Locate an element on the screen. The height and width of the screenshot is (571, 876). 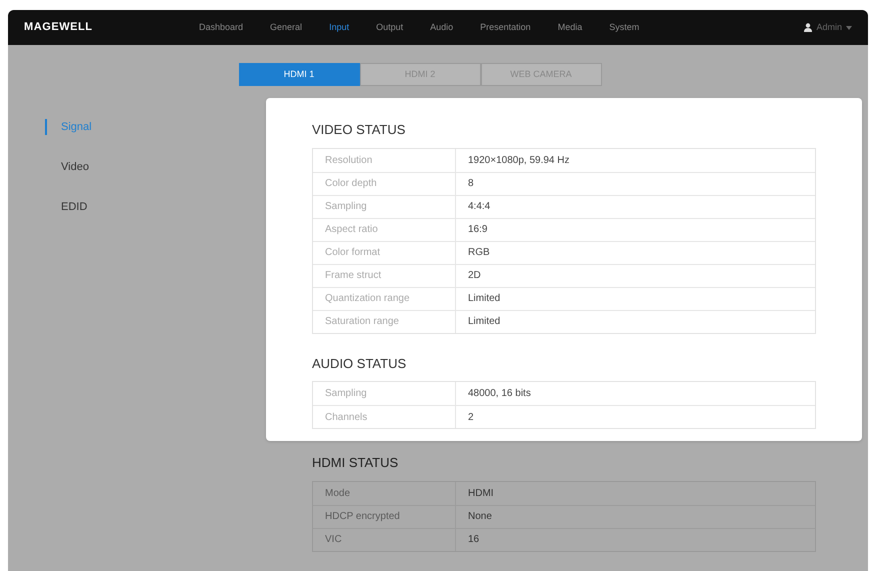
table-cell: Color format is located at coordinates (384, 253).